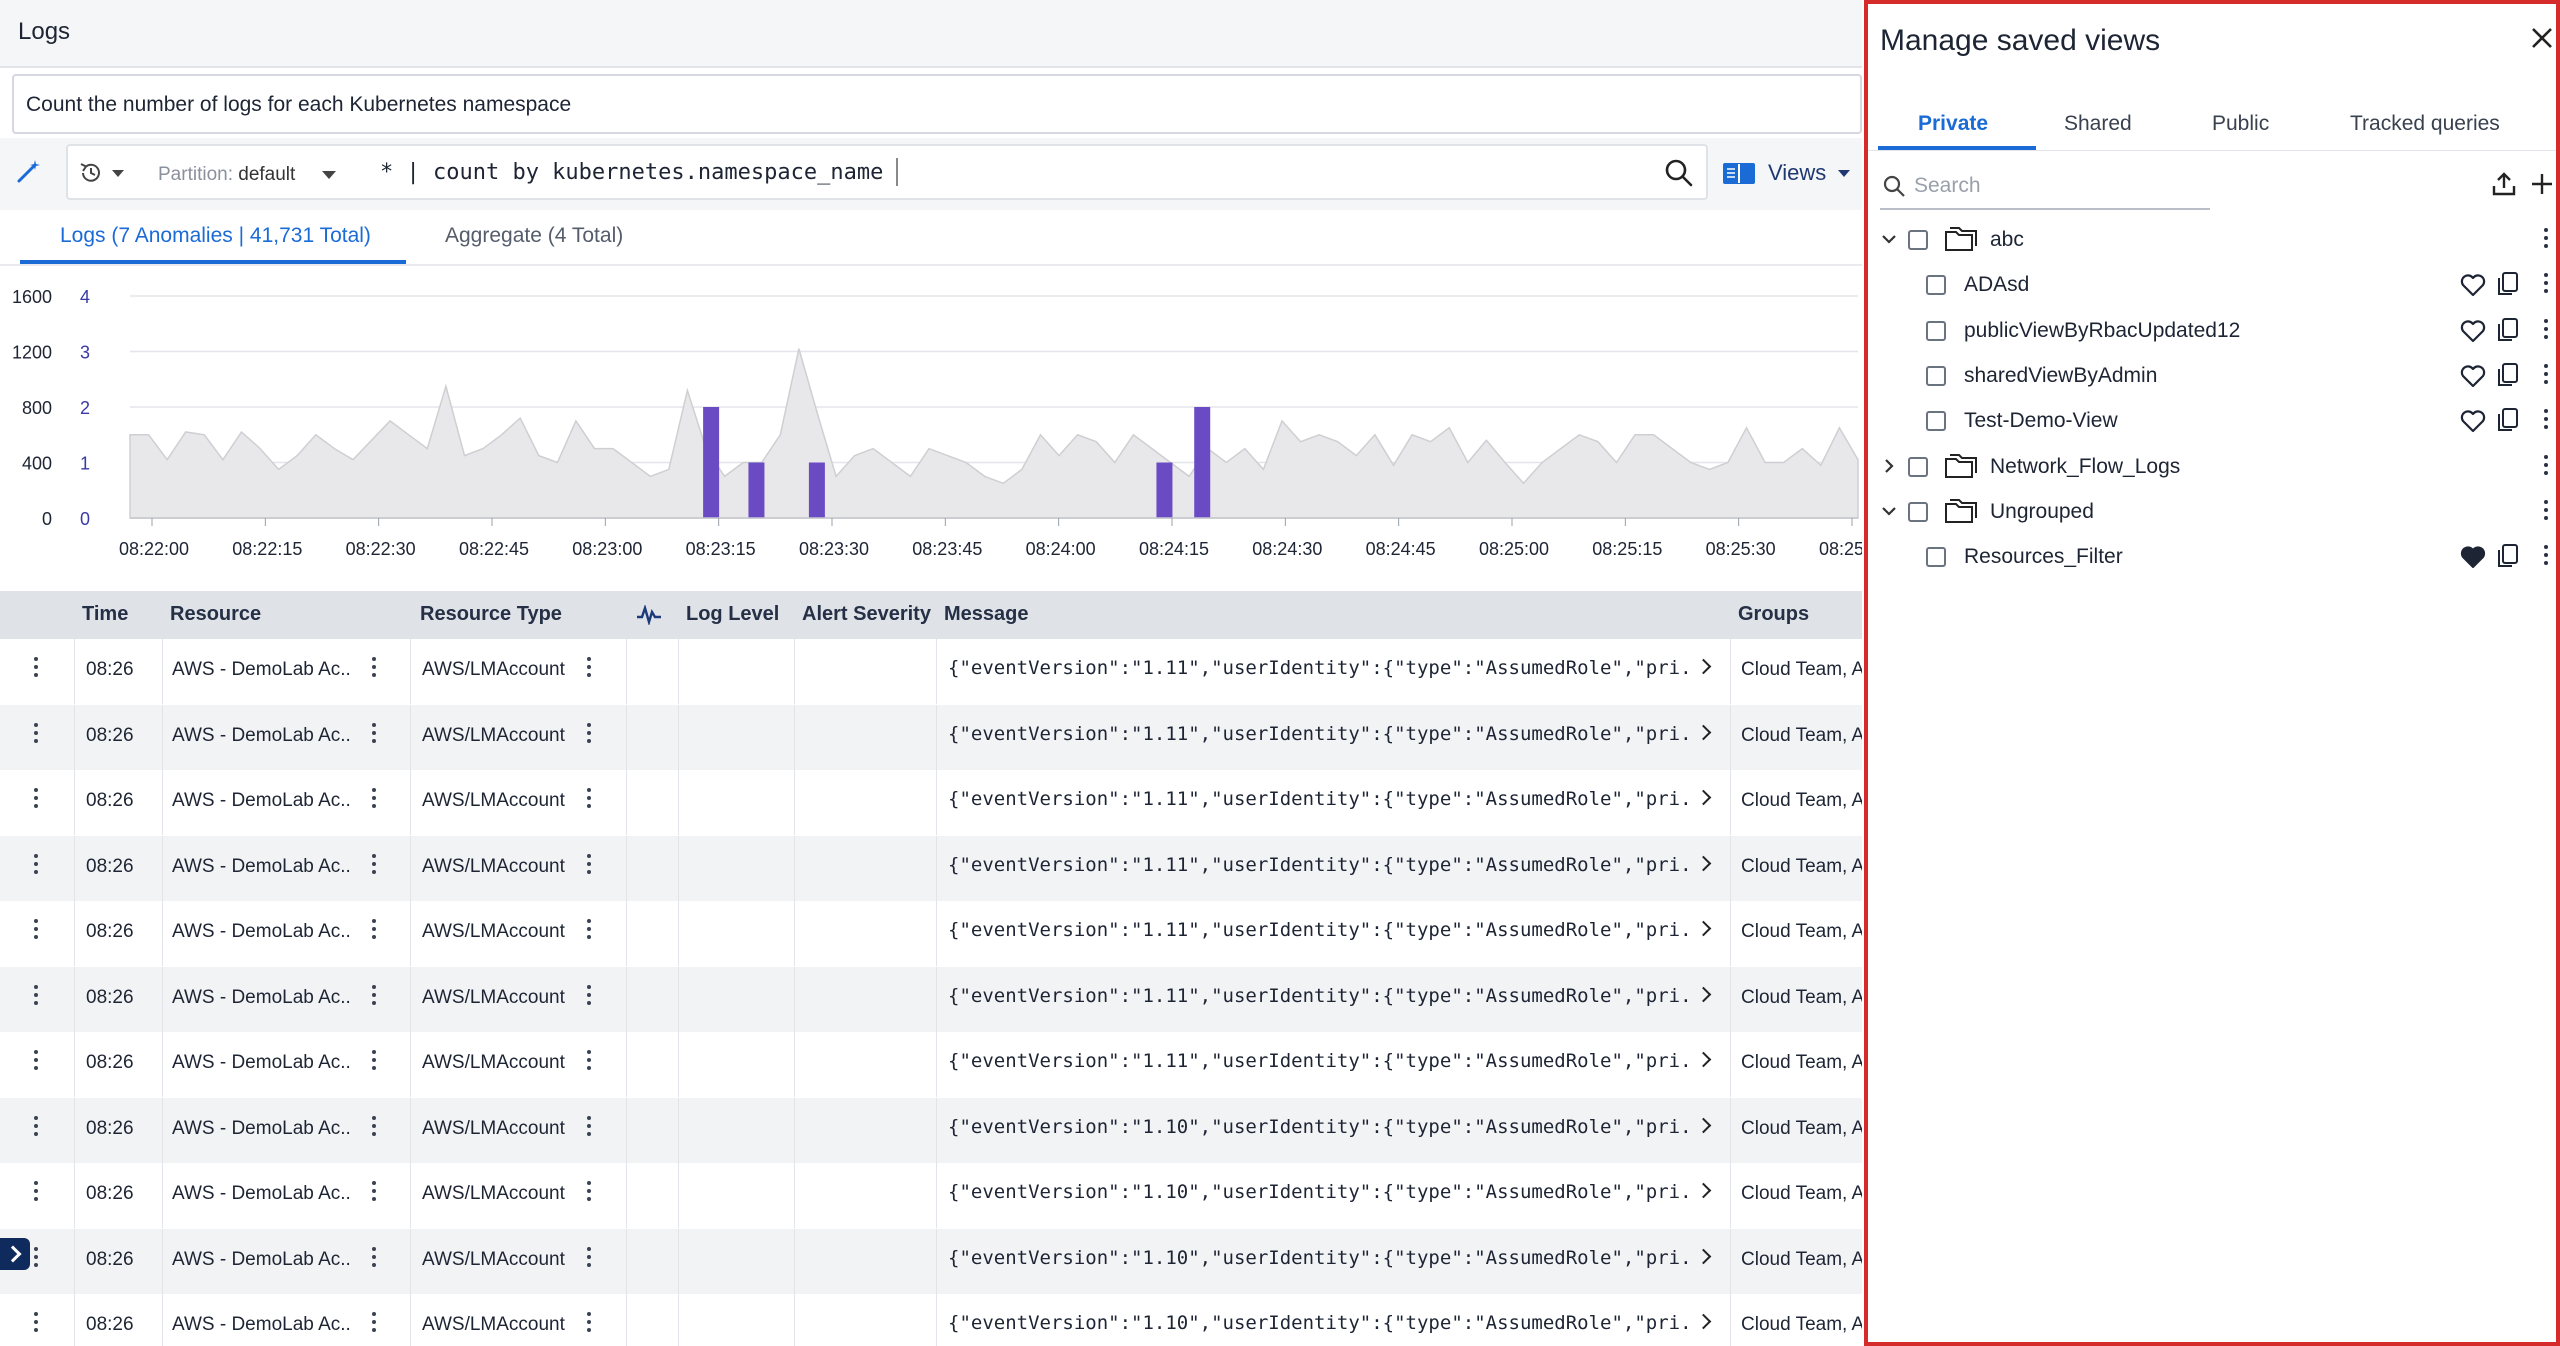 The height and width of the screenshot is (1346, 2560). I want to click on column-header-alert-severity: Alert Severity, so click(866, 614).